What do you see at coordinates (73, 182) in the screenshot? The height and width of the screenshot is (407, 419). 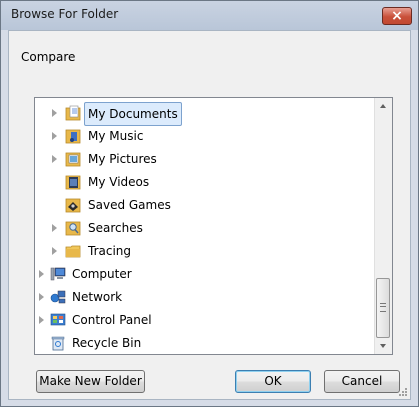 I see `videos-folder-icon` at bounding box center [73, 182].